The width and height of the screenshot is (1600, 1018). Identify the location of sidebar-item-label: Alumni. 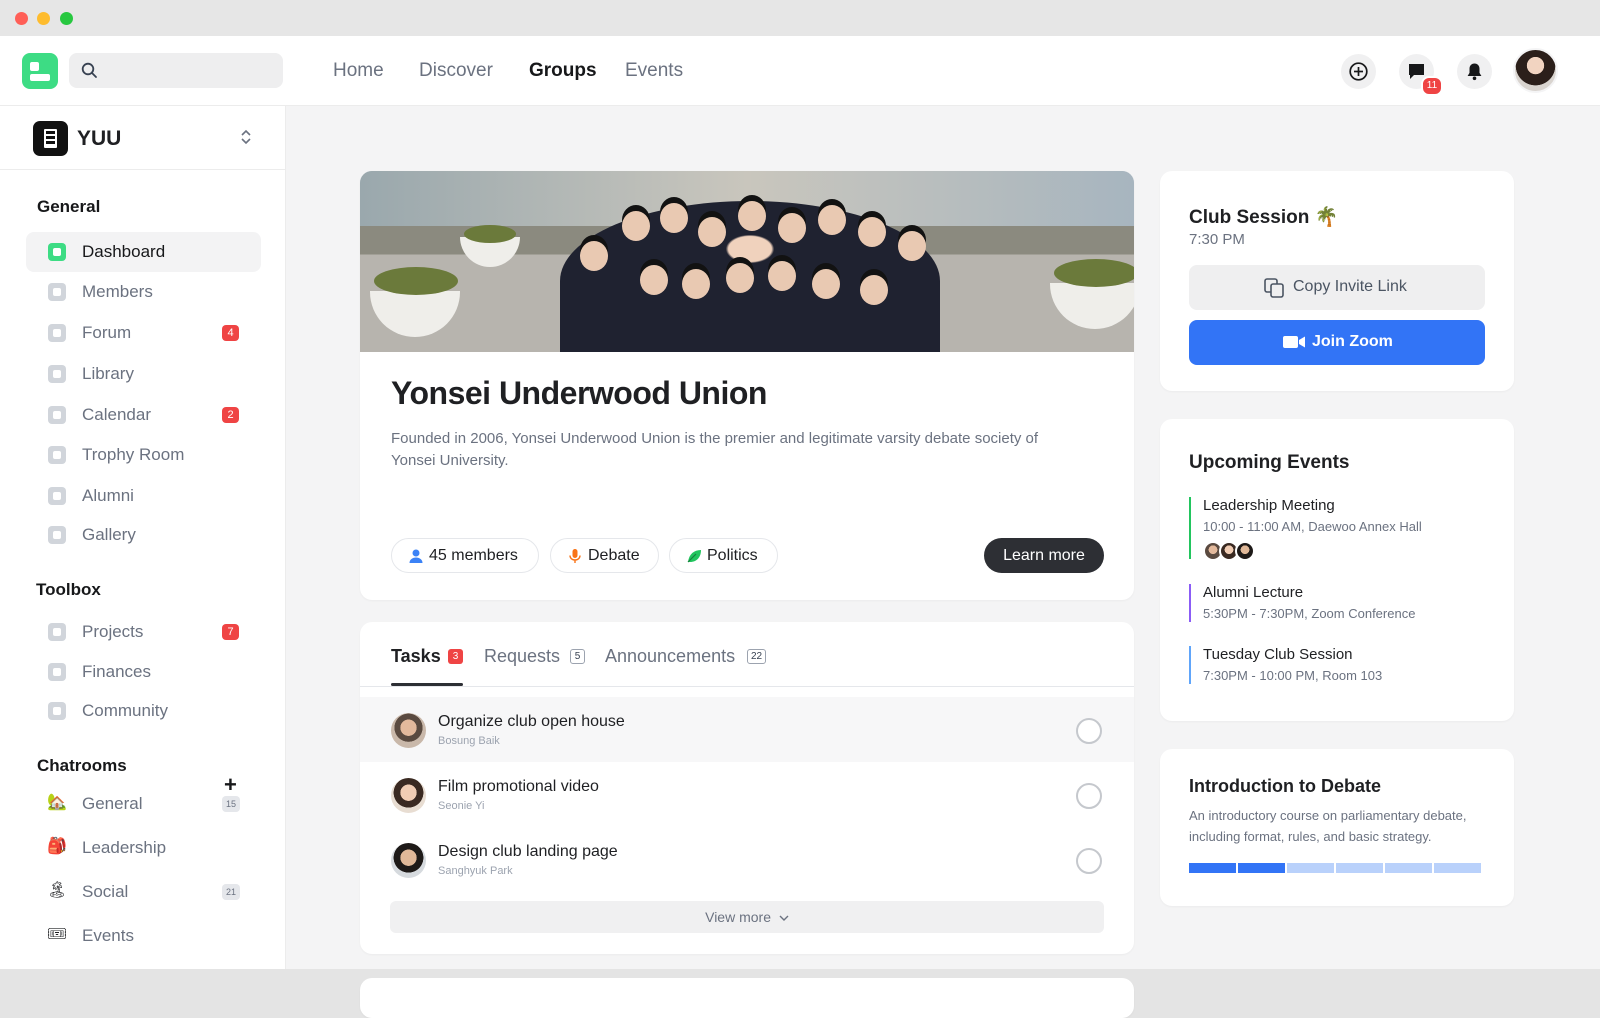
(108, 495).